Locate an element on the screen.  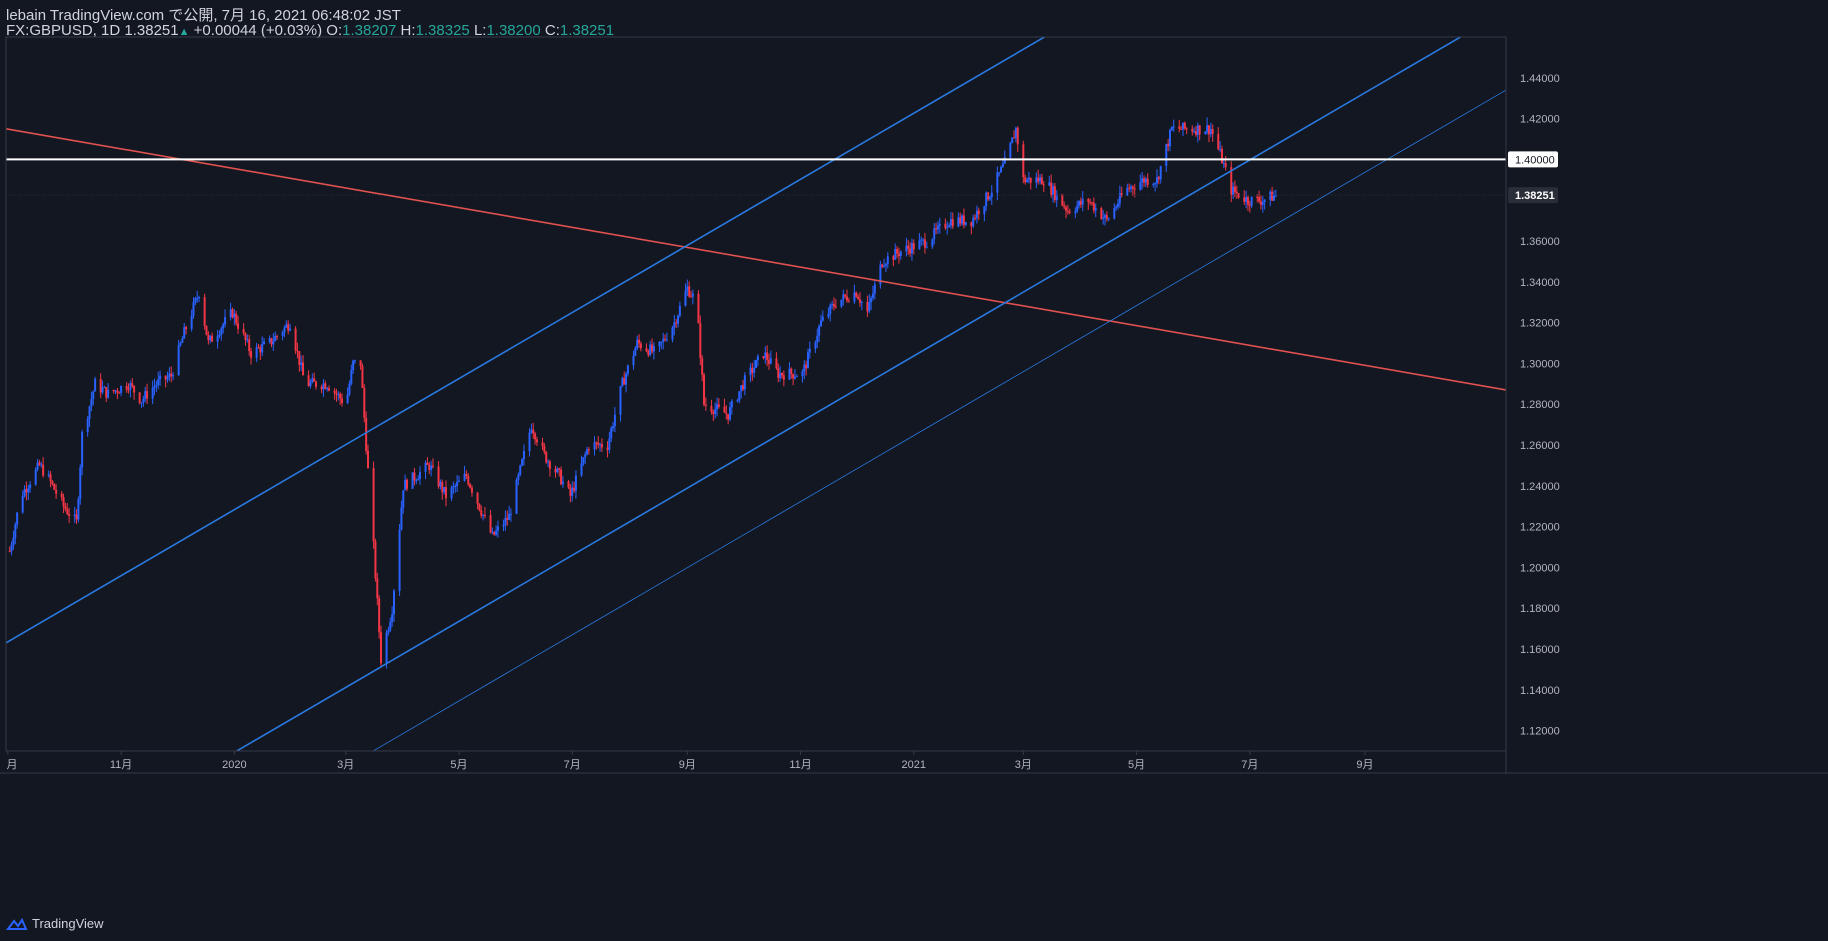
tradingview-logo: TradingView is located at coordinates (55, 923).